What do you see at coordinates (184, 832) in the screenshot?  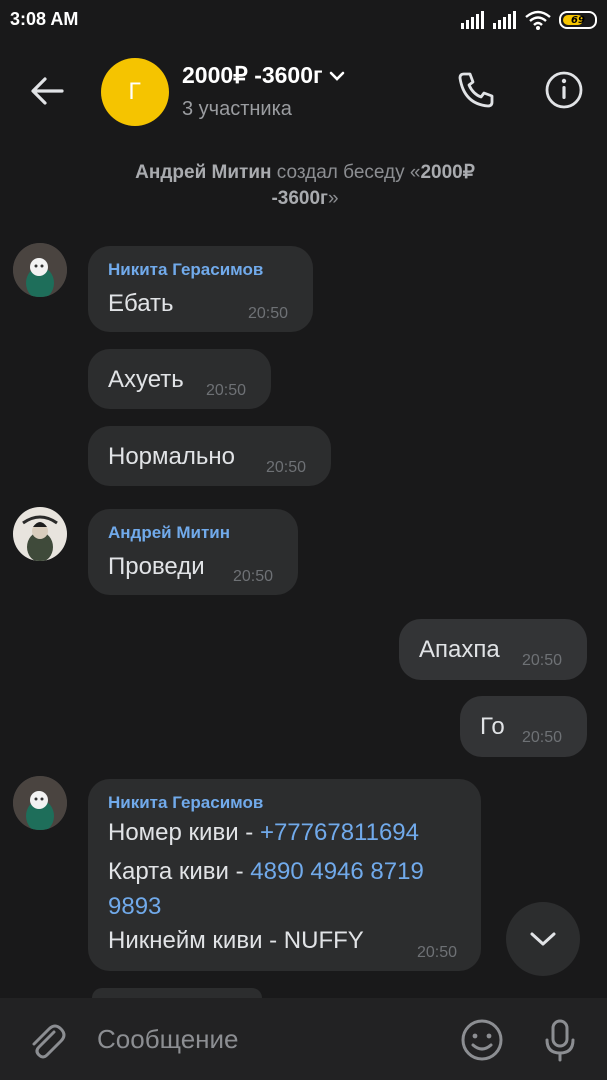 I see `line-label: Номер киви -` at bounding box center [184, 832].